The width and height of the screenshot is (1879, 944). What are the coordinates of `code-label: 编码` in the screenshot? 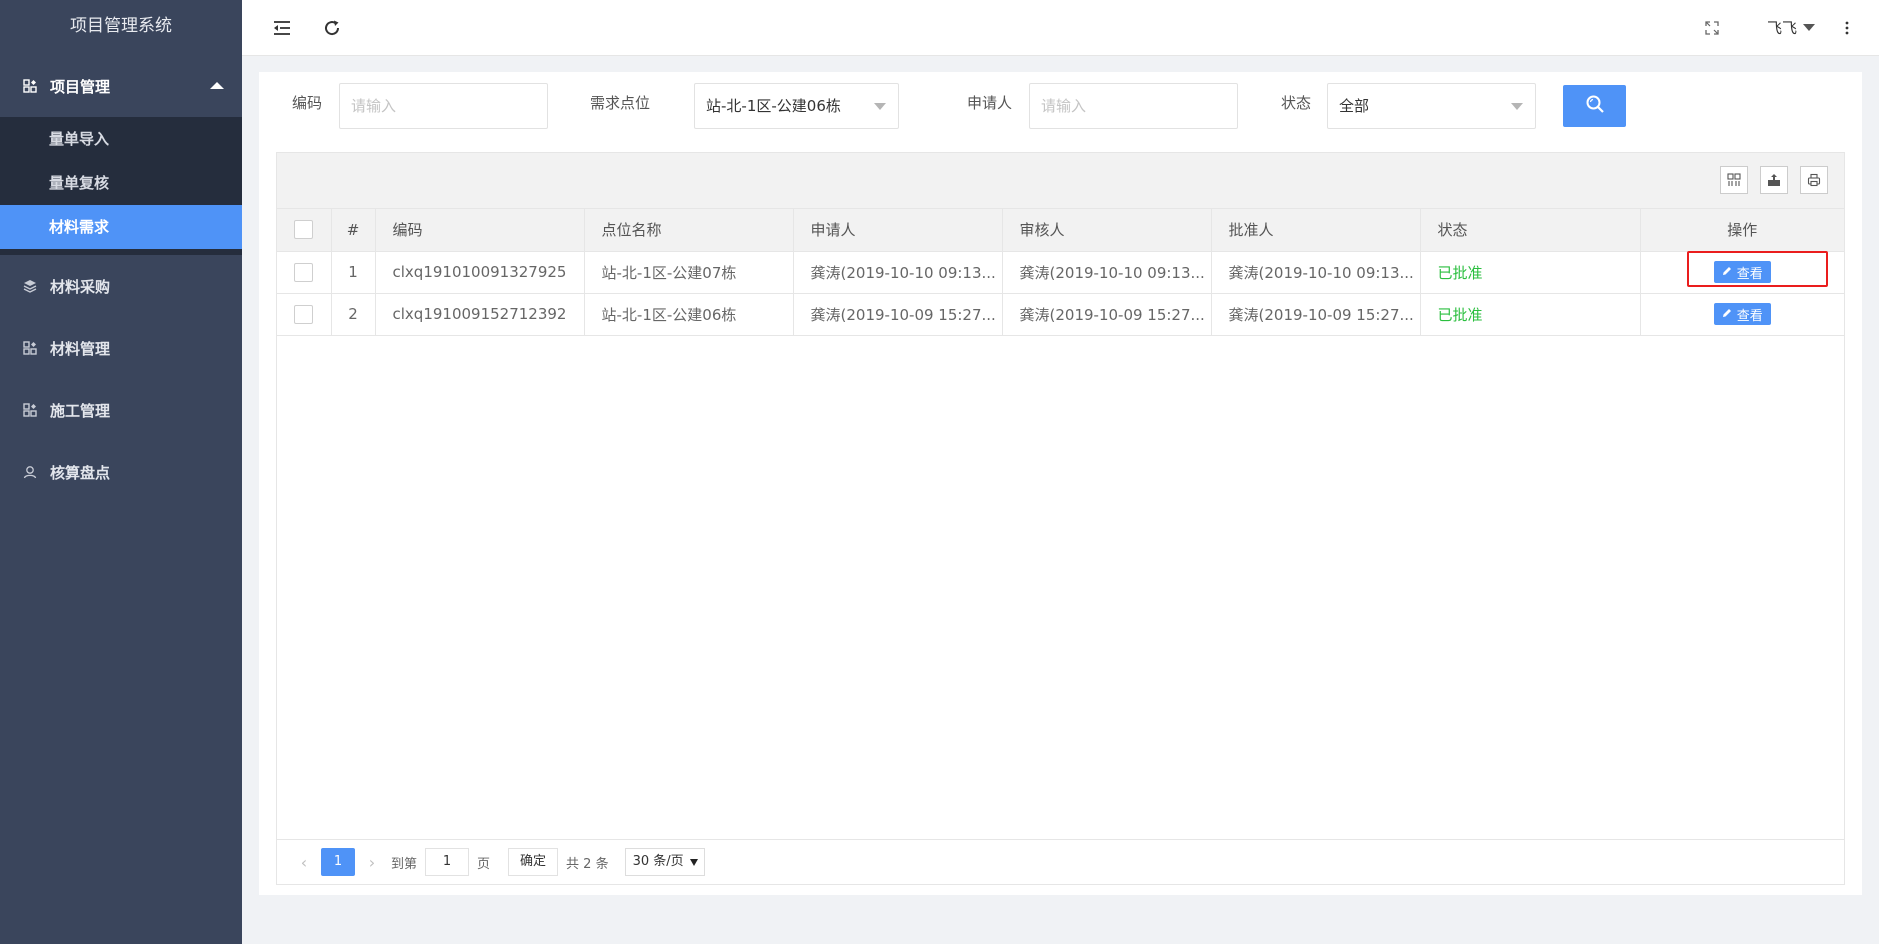 It's located at (307, 103).